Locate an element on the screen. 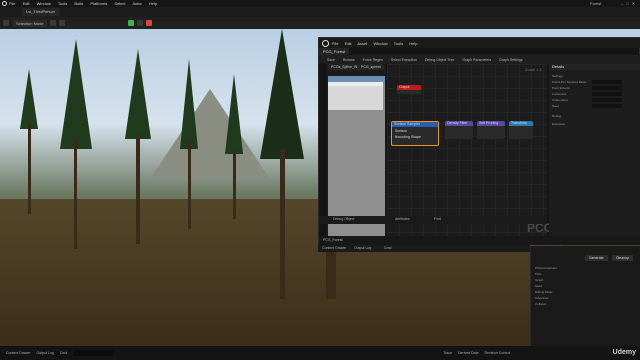  pcg-menu-help: Help is located at coordinates (413, 43).